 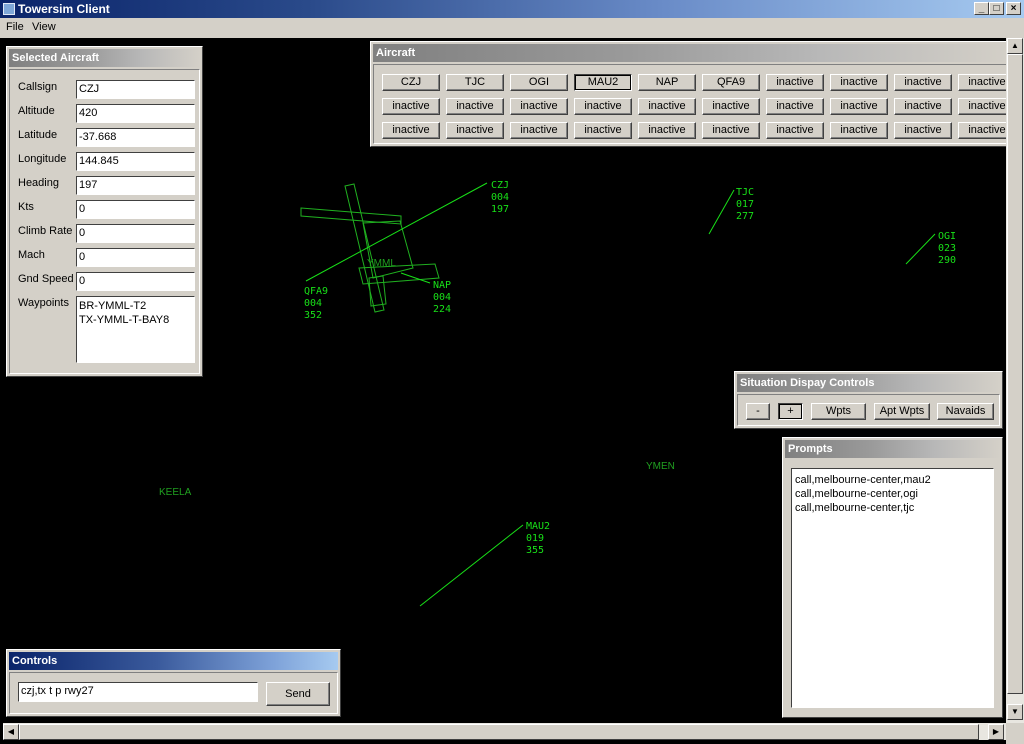 I want to click on waypoints-label: Waypoints, so click(x=43, y=303).